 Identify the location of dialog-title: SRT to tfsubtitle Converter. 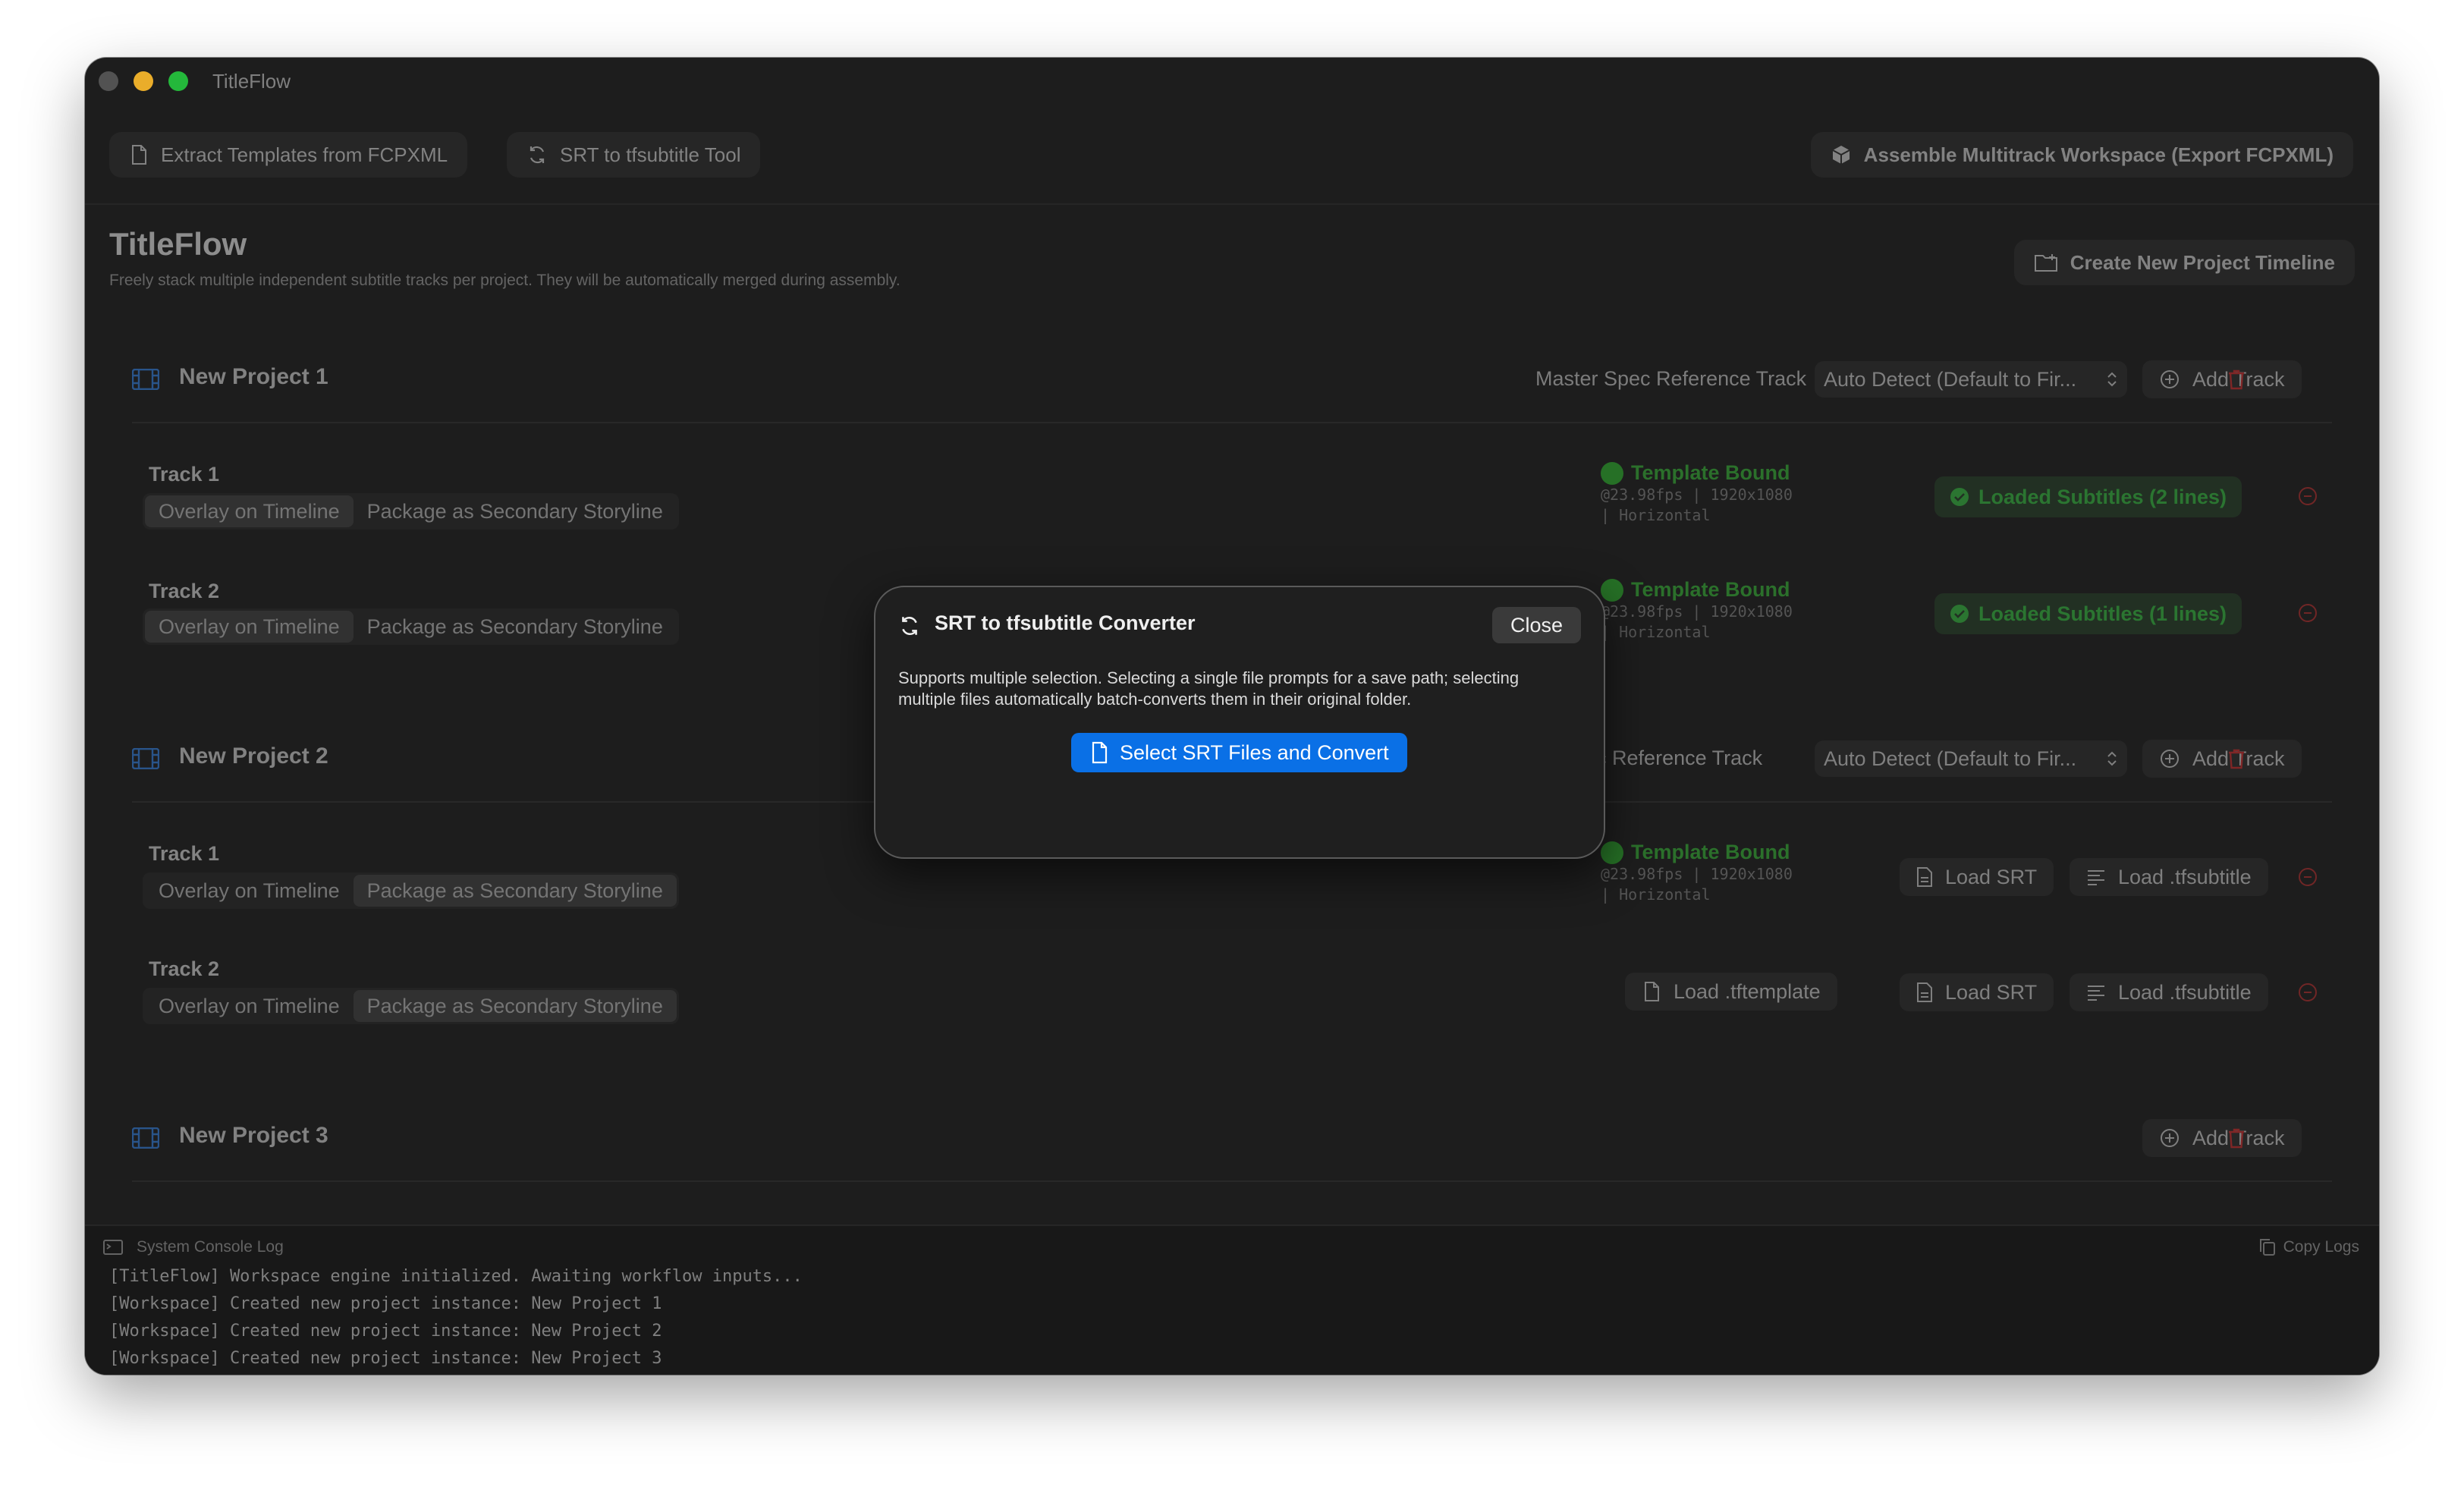
(1065, 622).